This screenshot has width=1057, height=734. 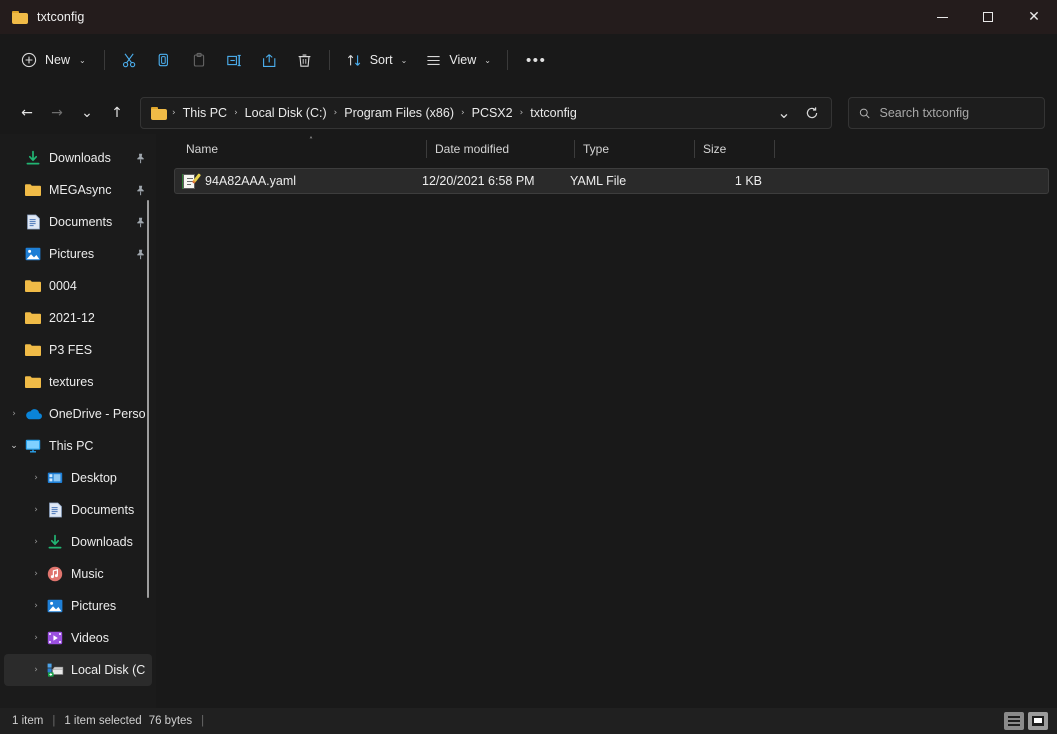 What do you see at coordinates (286, 113) in the screenshot?
I see `breadcrumb-item-local-disk: Local Disk (C:)` at bounding box center [286, 113].